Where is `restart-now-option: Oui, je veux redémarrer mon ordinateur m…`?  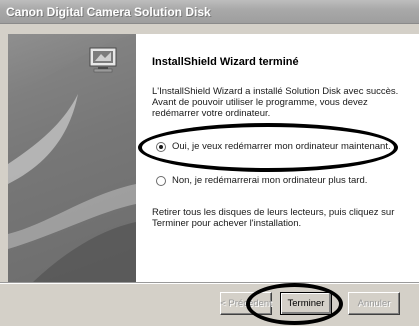 restart-now-option: Oui, je veux redémarrer mon ordinateur m… is located at coordinates (273, 146).